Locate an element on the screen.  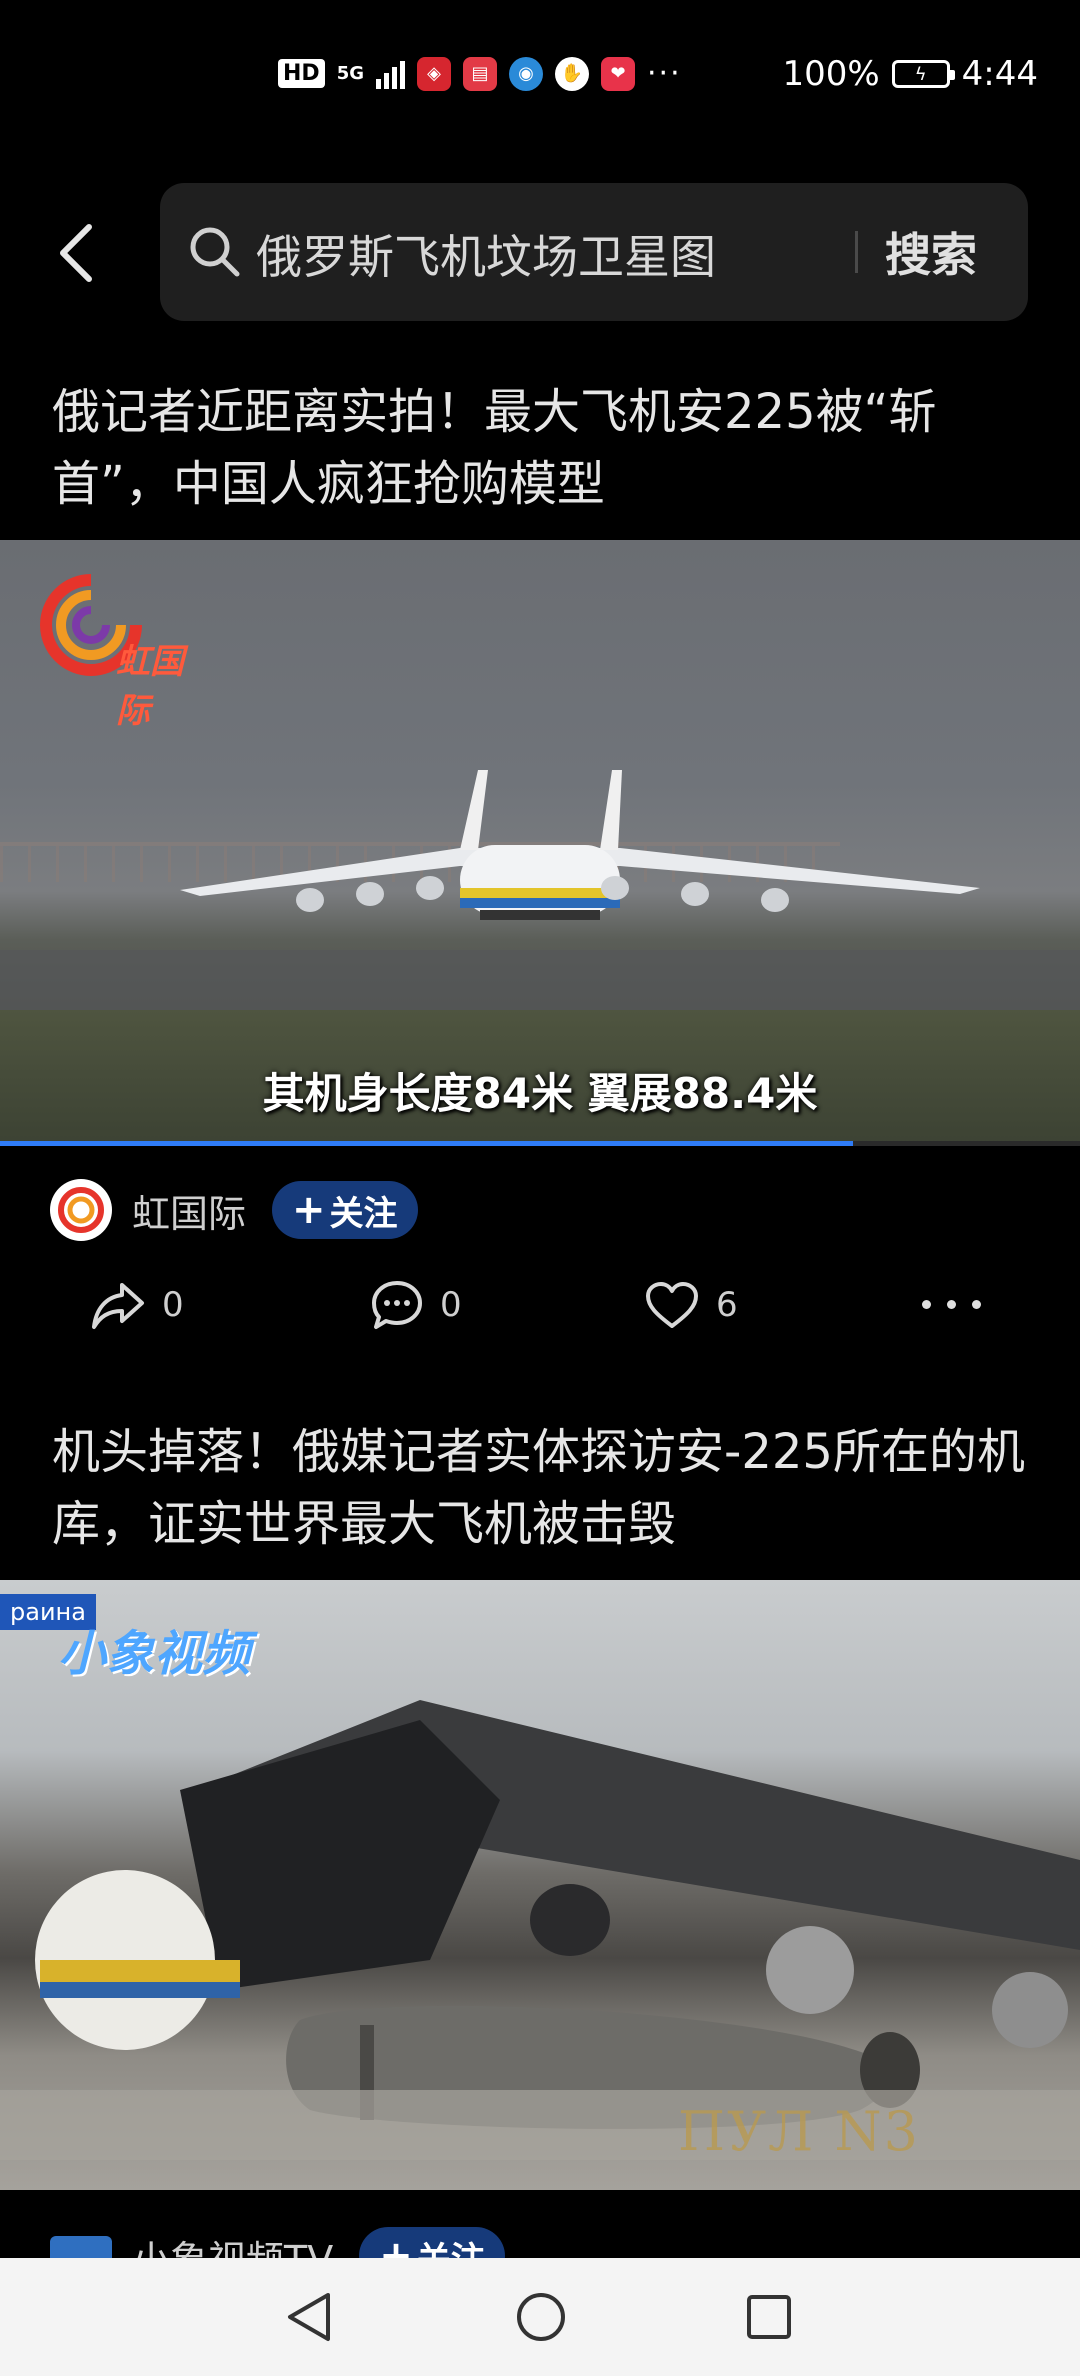
like-button: 6 is located at coordinates (691, 1305).